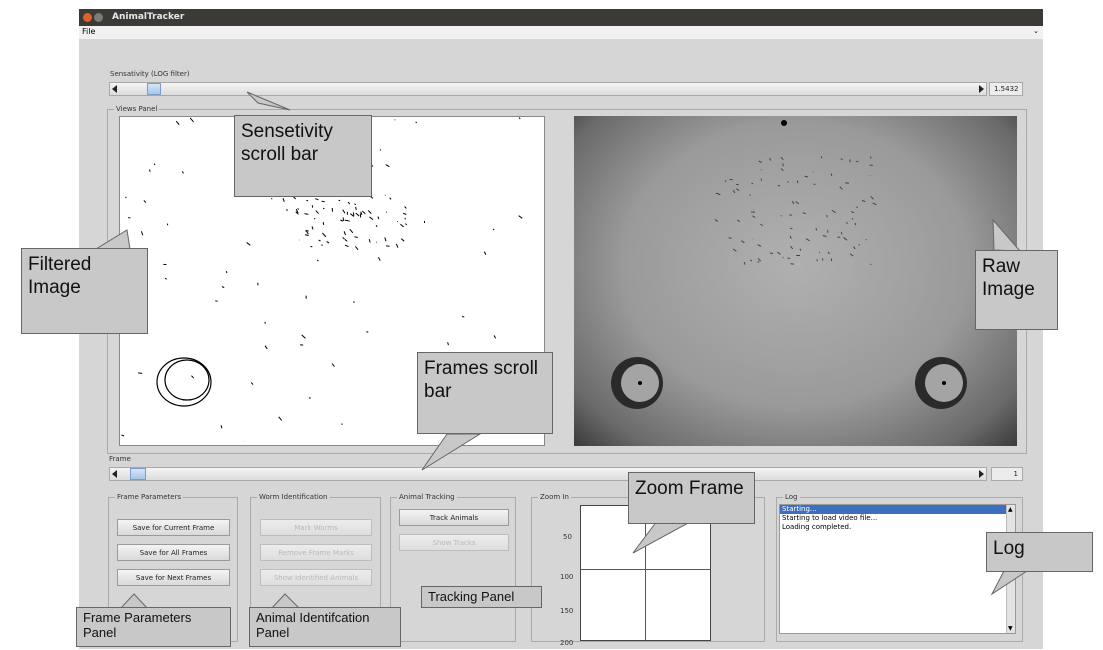 Image resolution: width=1103 pixels, height=650 pixels. I want to click on animal-identification-callout: Animal Identifcation Panel, so click(325, 627).